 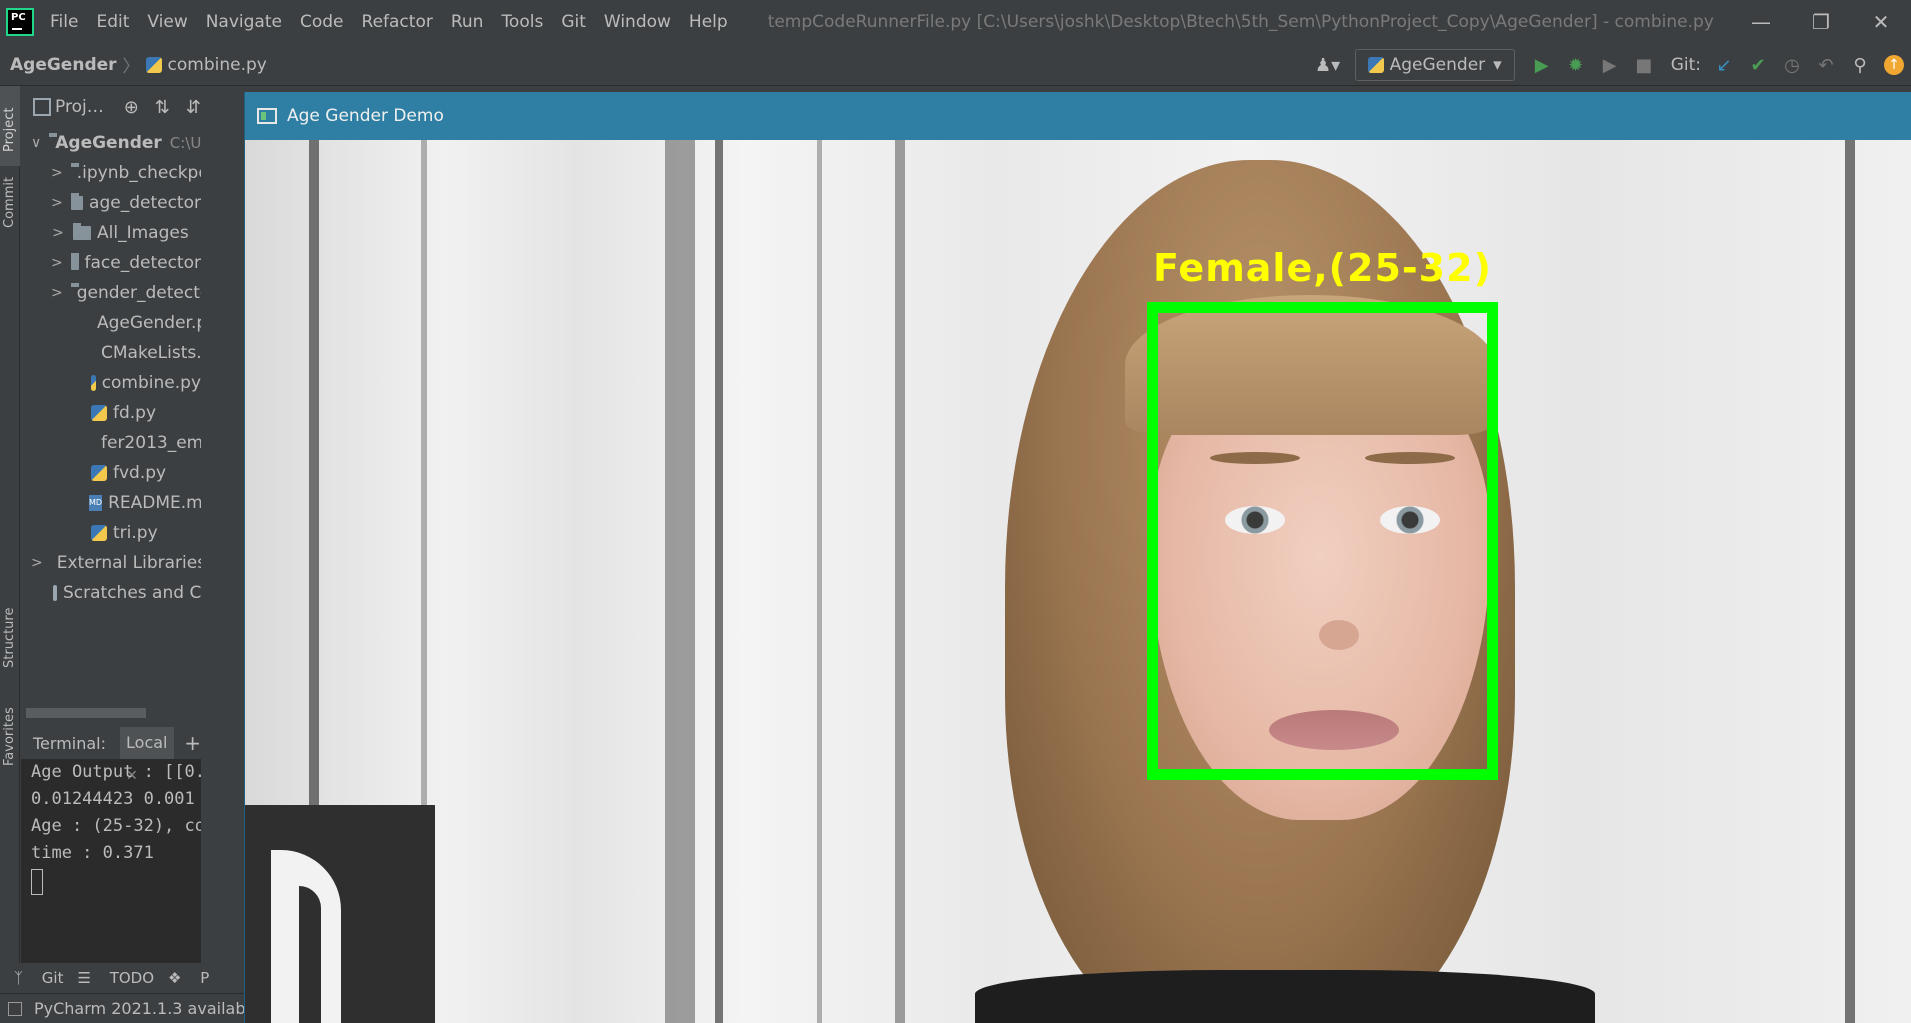 I want to click on pycharm-logo-icon: PC, so click(x=20, y=22).